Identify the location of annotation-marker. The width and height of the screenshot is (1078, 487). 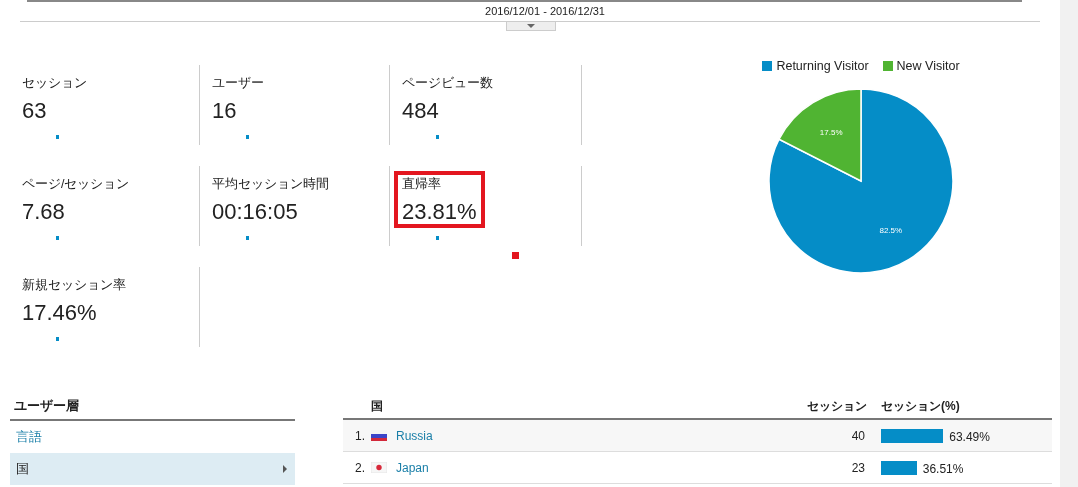
(515, 255).